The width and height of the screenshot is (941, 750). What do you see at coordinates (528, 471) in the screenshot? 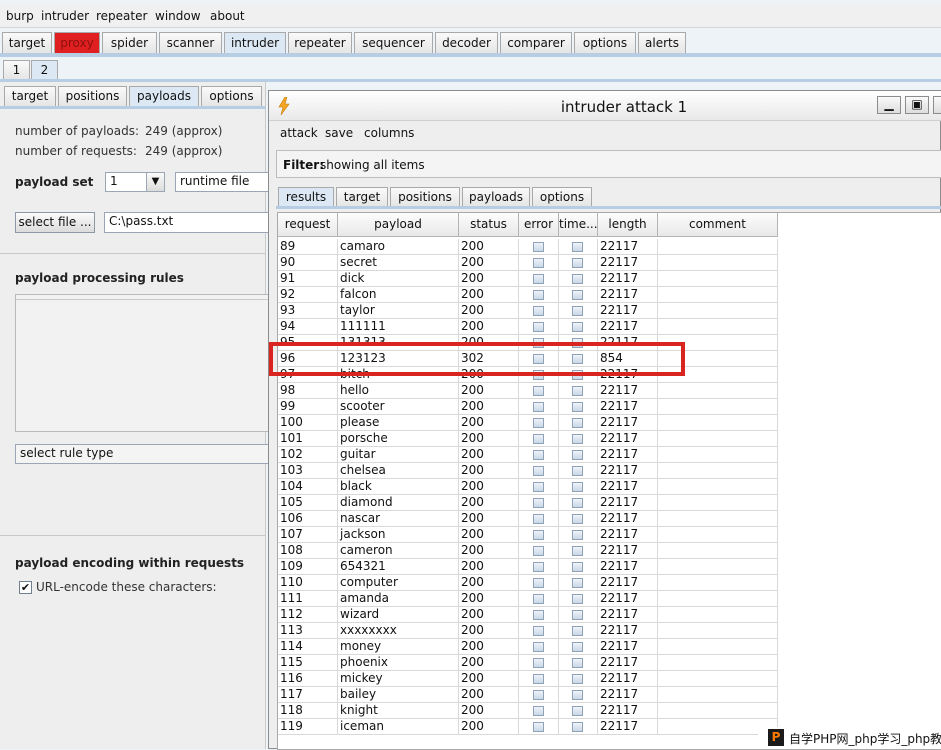
I see `table-row: 103 chelsea 200 22117` at bounding box center [528, 471].